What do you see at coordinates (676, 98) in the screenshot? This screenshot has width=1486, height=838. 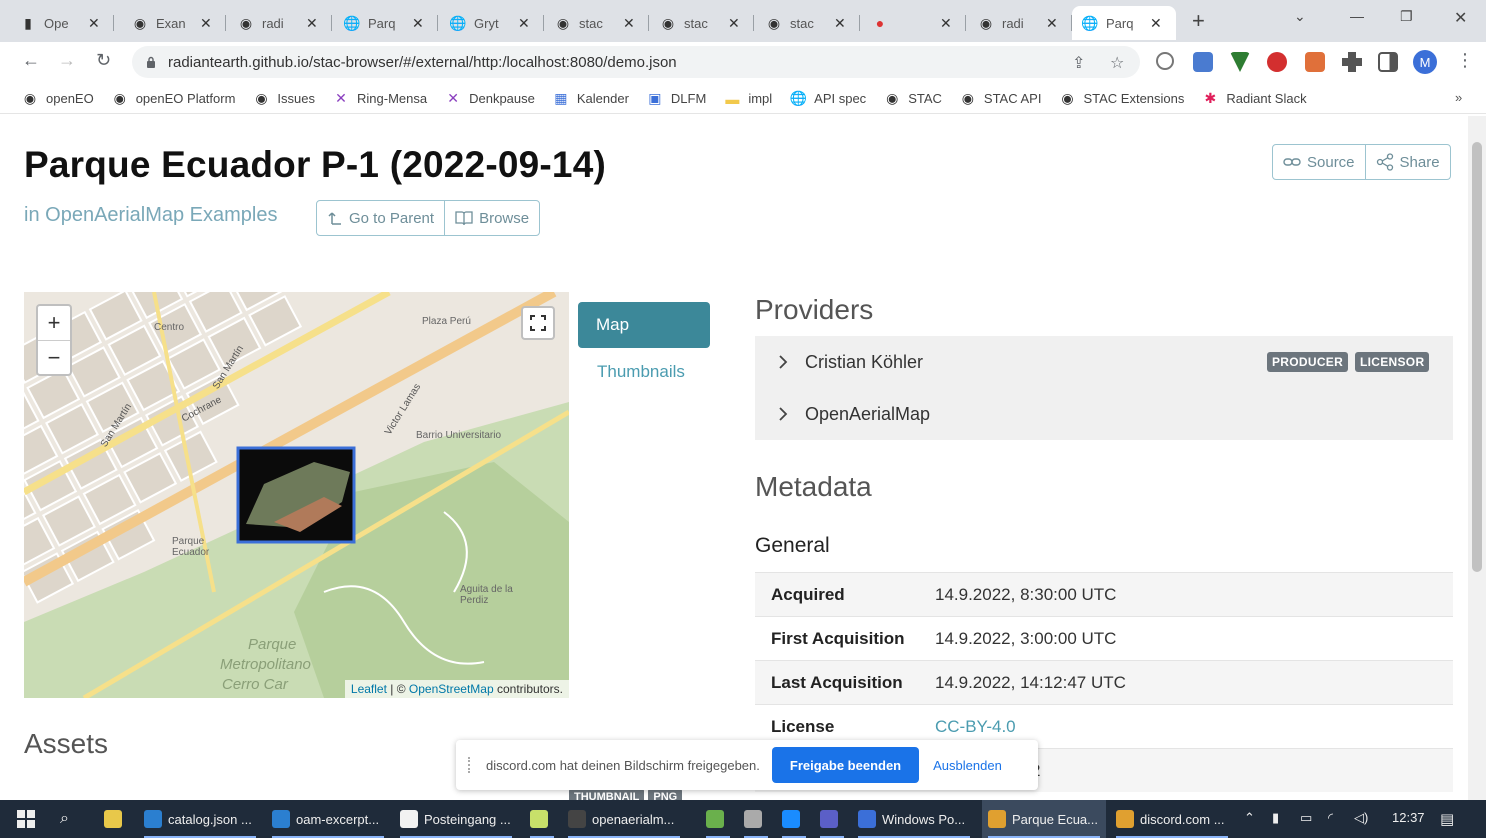 I see `bookmark-item: ▣ DLFM` at bounding box center [676, 98].